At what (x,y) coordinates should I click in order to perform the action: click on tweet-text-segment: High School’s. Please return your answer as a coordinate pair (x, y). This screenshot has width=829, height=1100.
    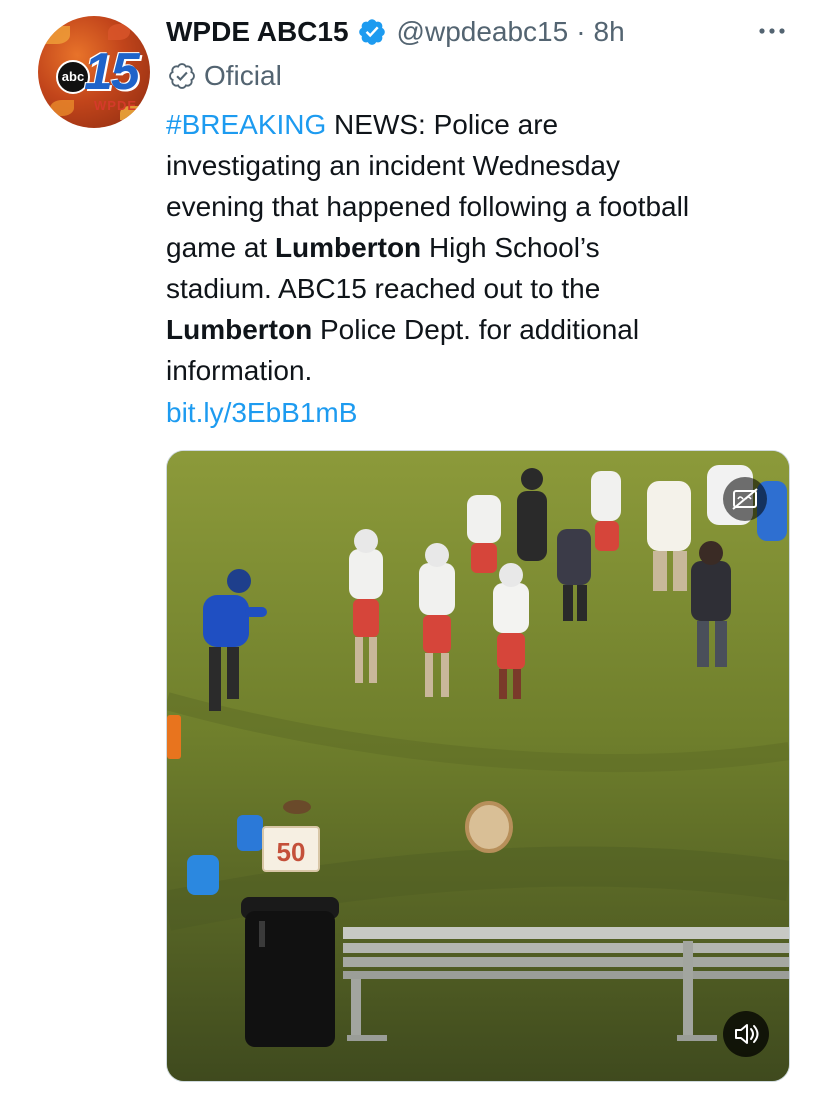
    Looking at the image, I should click on (510, 247).